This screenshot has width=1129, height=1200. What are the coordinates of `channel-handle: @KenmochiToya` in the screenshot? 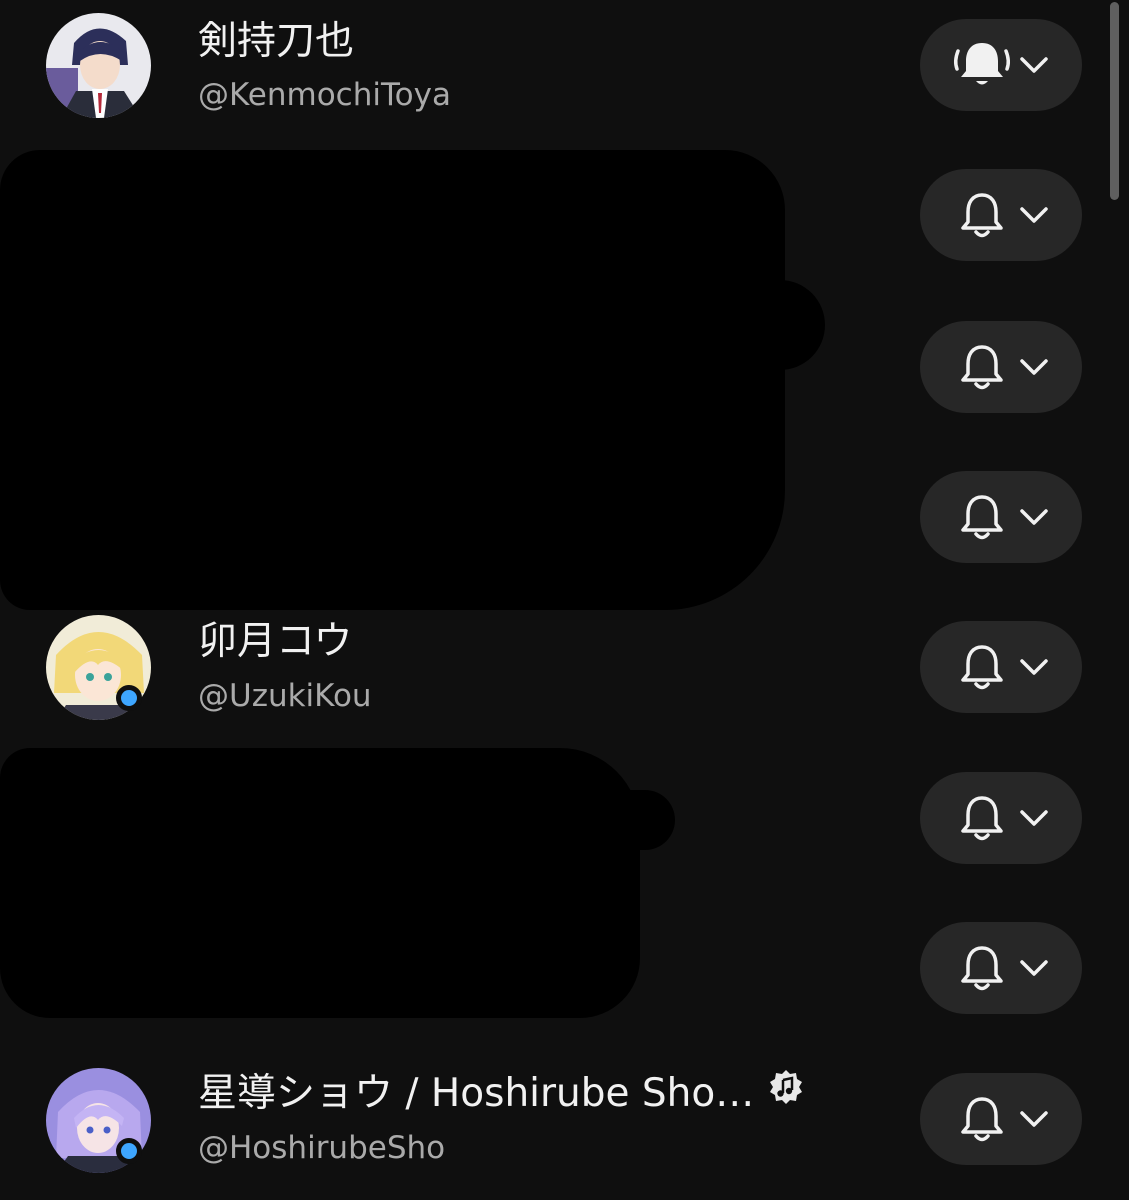 It's located at (324, 95).